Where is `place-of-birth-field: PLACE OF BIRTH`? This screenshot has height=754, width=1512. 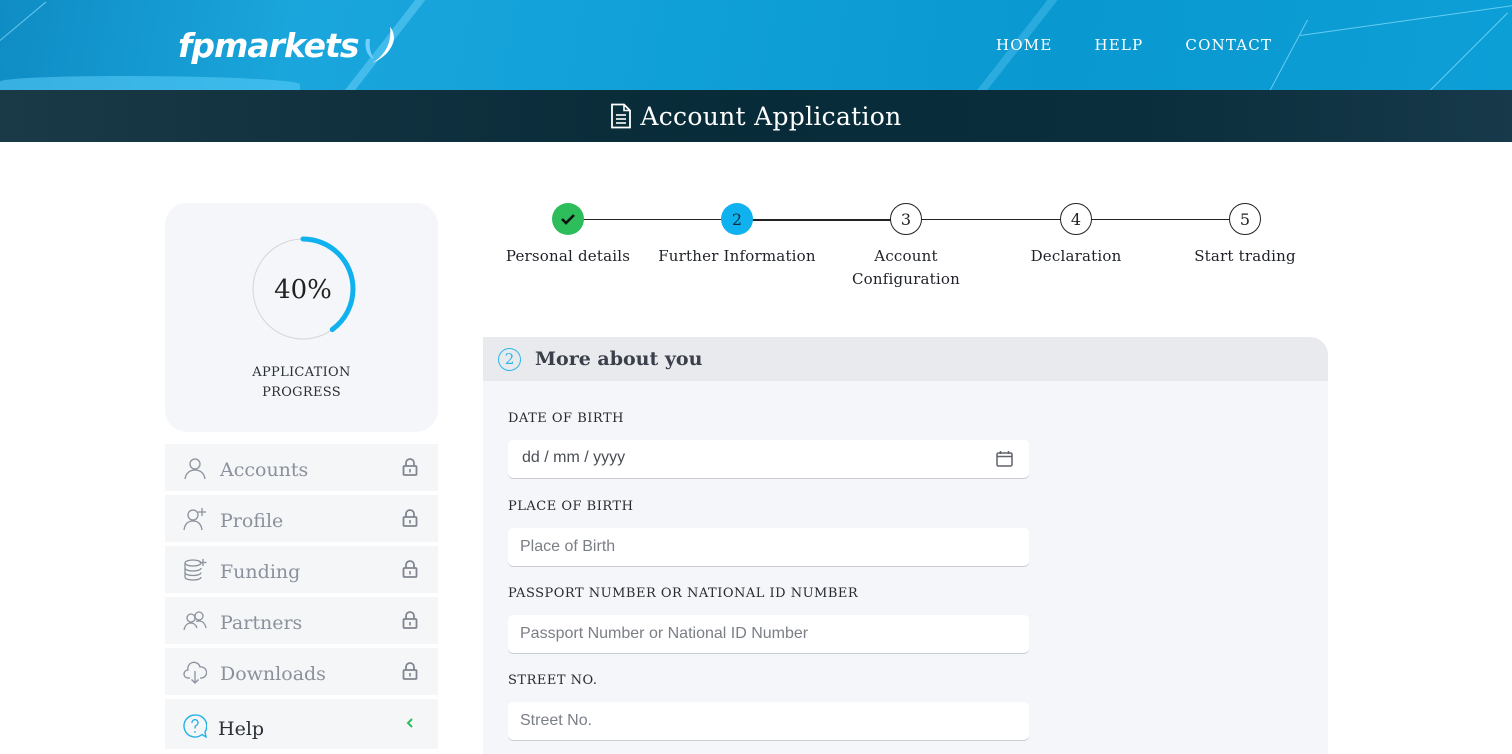 place-of-birth-field: PLACE OF BIRTH is located at coordinates (768, 532).